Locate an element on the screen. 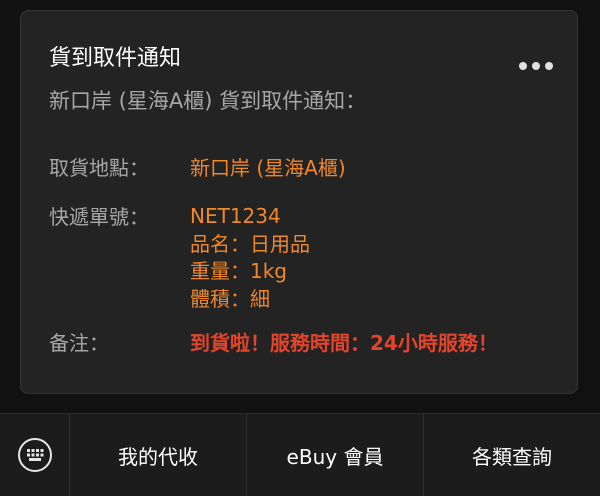 This screenshot has height=496, width=600. more-options-icon is located at coordinates (536, 66).